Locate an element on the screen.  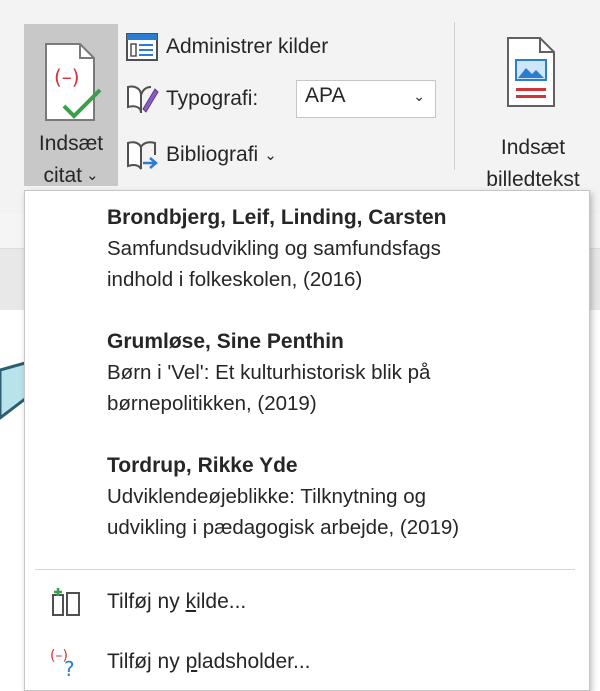
source-authors: Brondbjerg, Leif, Linding, Carsten is located at coordinates (277, 217).